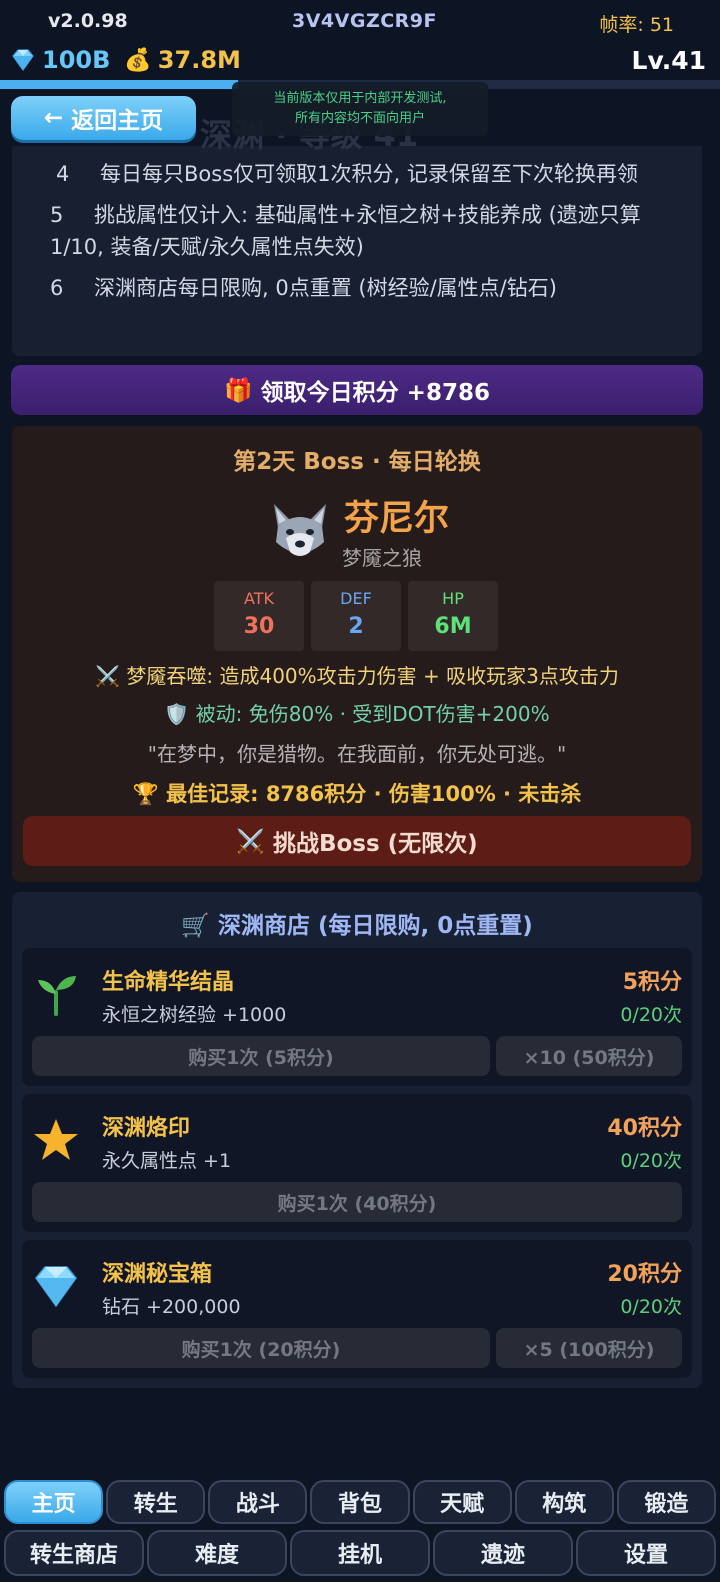 The image size is (720, 1582). I want to click on stat-value: 2, so click(356, 626).